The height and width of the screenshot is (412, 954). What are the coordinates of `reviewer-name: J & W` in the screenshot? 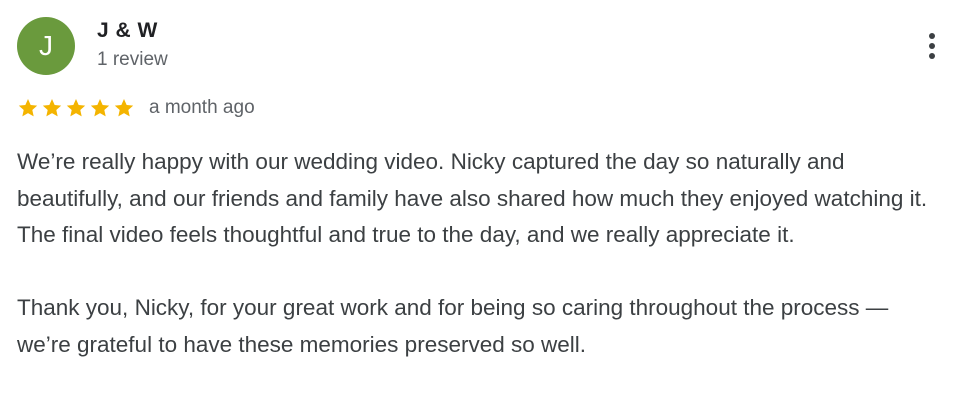 It's located at (127, 31).